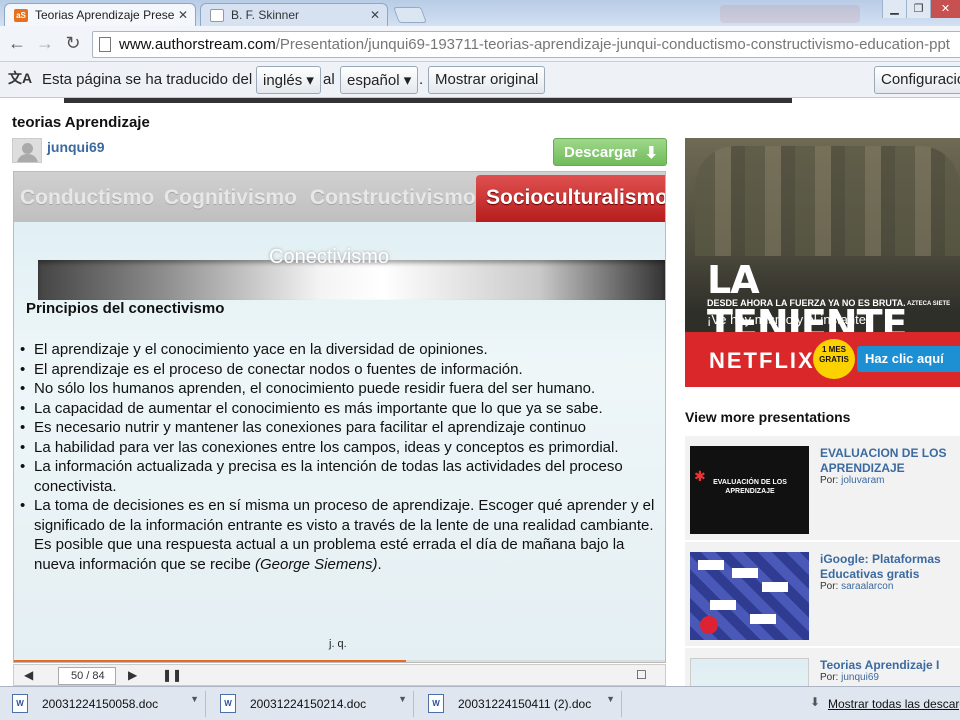 The width and height of the screenshot is (960, 720). What do you see at coordinates (487, 80) in the screenshot?
I see `show-original-button: Mostrar original` at bounding box center [487, 80].